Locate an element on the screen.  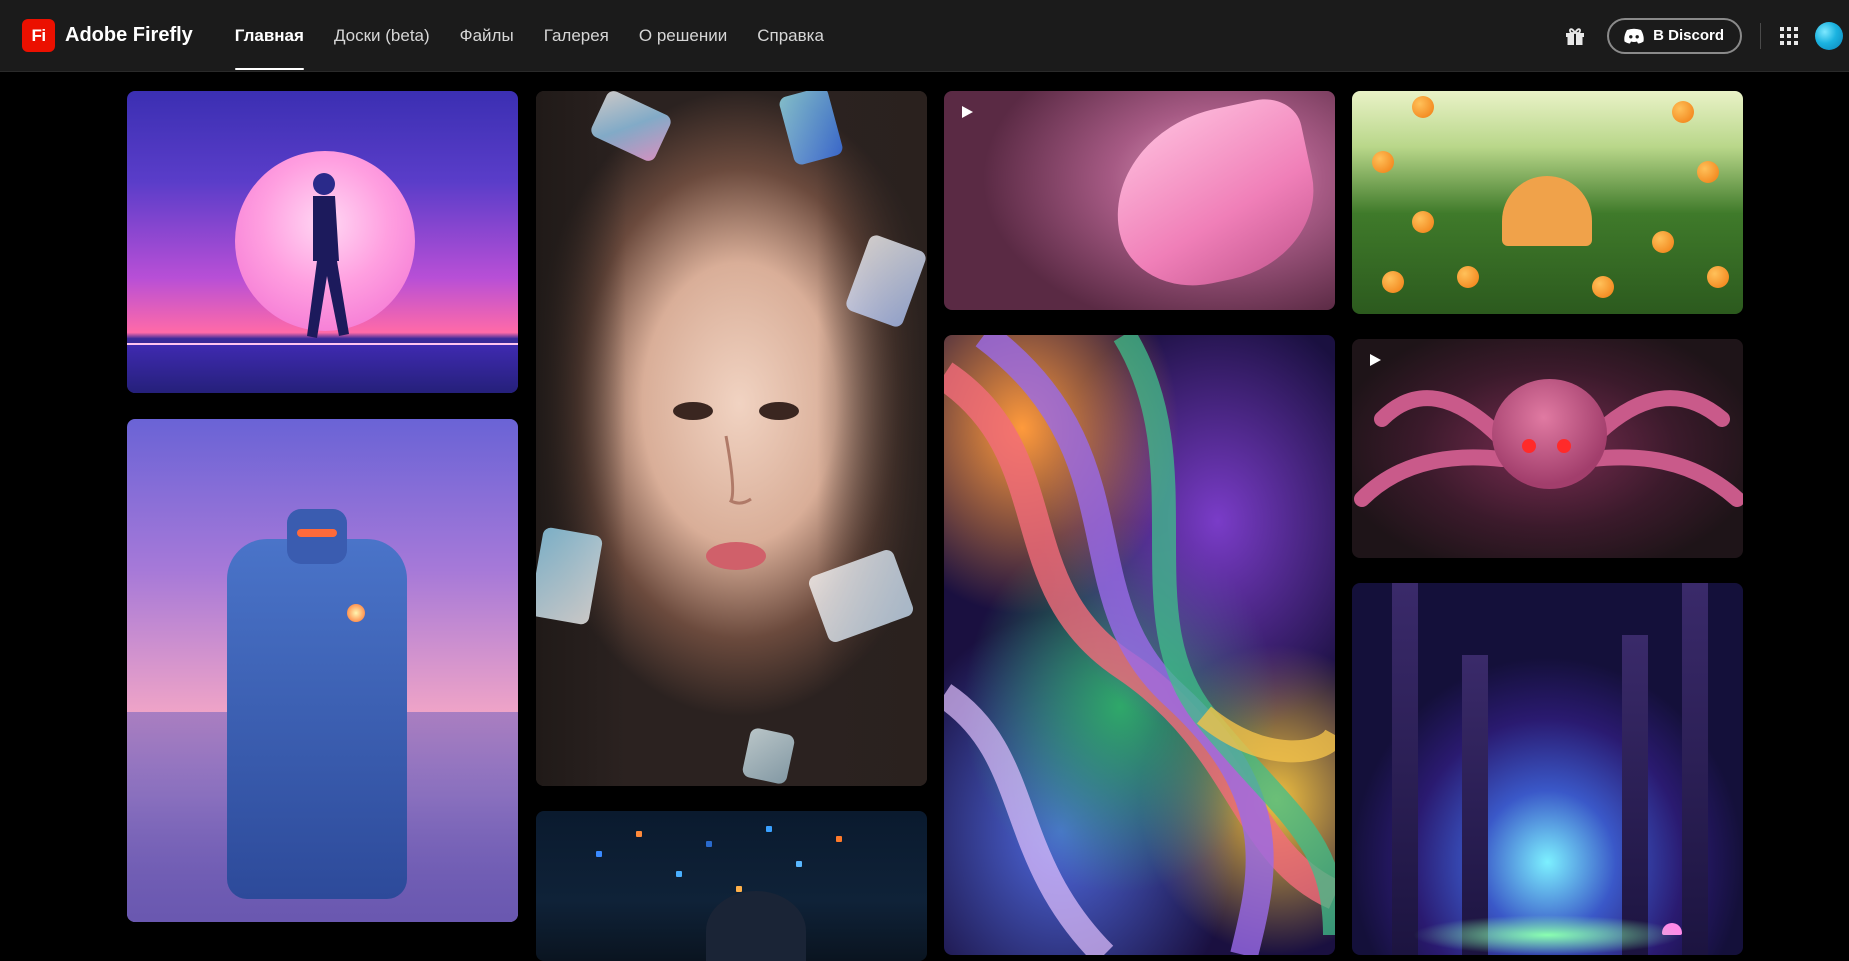
face-features is located at coordinates (736, 486).